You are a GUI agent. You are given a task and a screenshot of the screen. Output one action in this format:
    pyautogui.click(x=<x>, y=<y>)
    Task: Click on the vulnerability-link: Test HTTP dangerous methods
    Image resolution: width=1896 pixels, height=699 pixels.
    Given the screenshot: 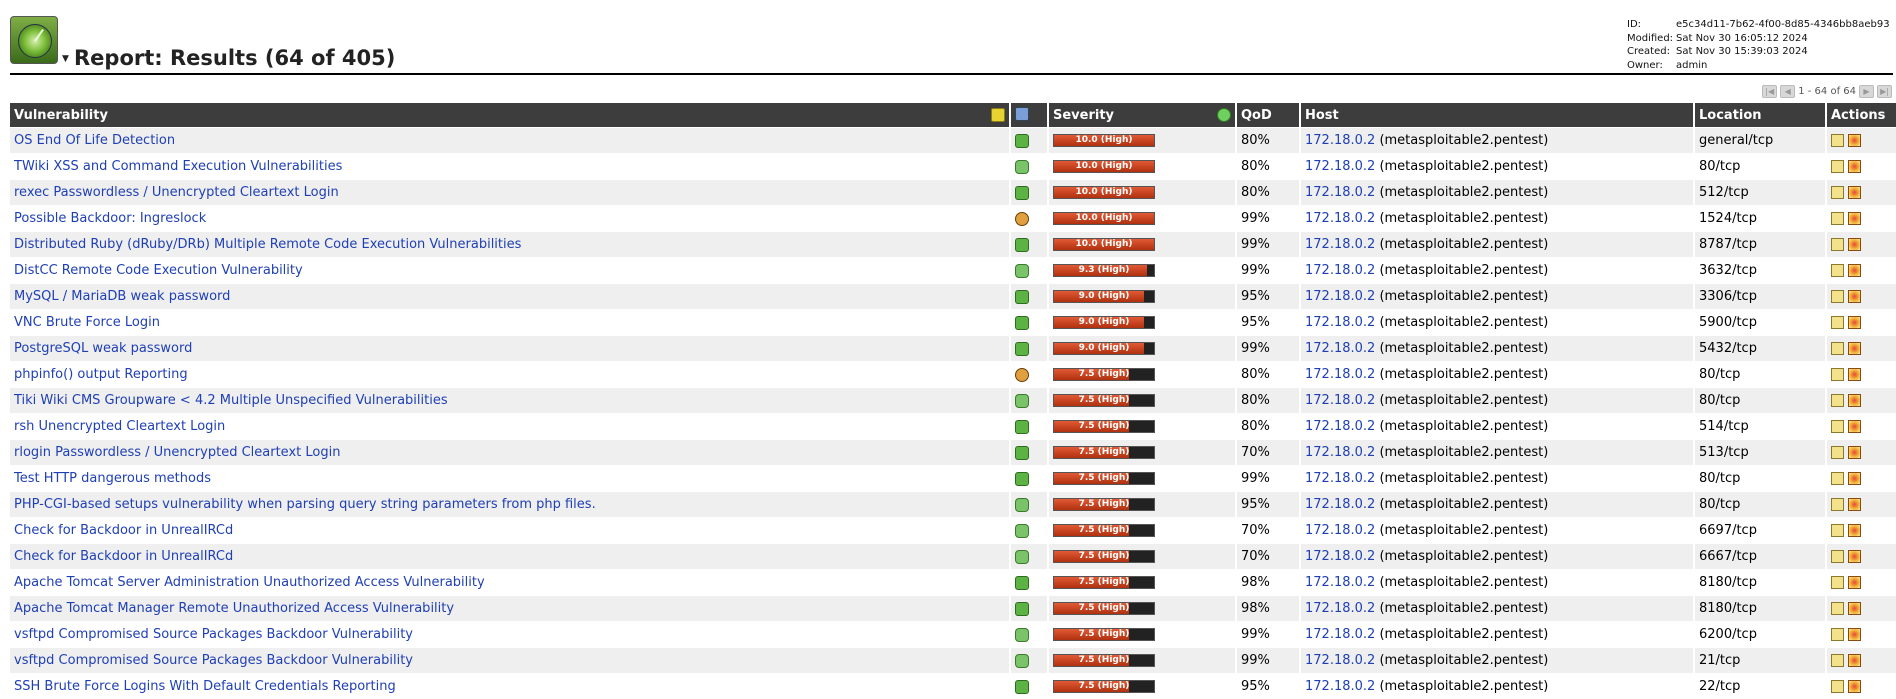 What is the action you would take?
    pyautogui.click(x=112, y=478)
    